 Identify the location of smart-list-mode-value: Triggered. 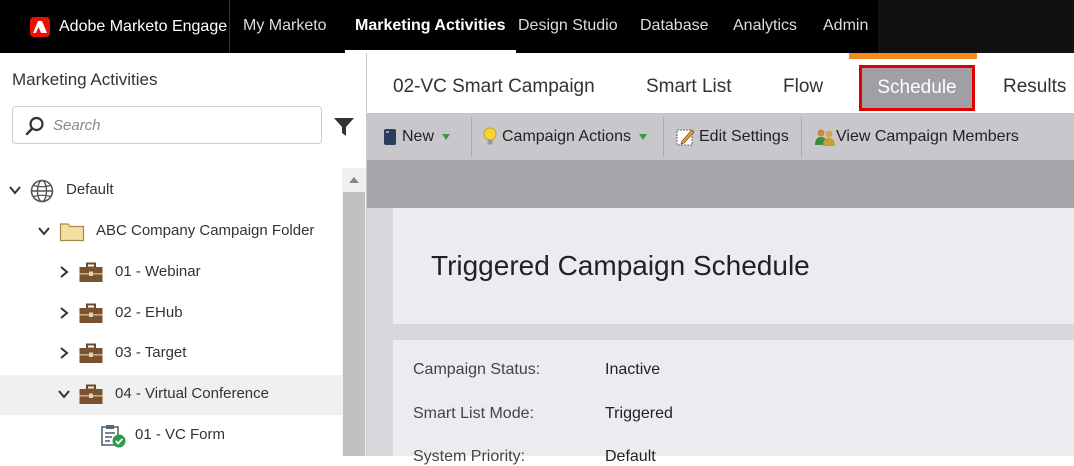
(639, 413).